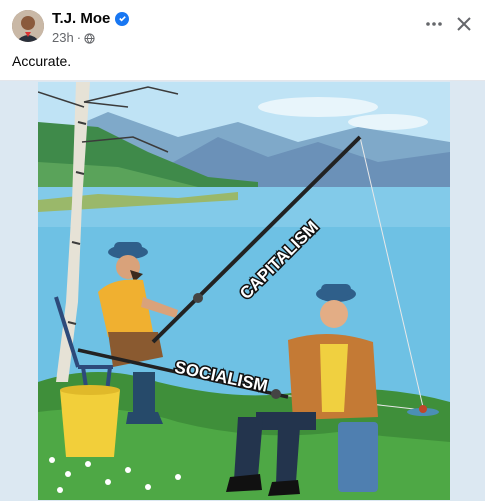 The height and width of the screenshot is (501, 485). I want to click on avatar-image, so click(28, 26).